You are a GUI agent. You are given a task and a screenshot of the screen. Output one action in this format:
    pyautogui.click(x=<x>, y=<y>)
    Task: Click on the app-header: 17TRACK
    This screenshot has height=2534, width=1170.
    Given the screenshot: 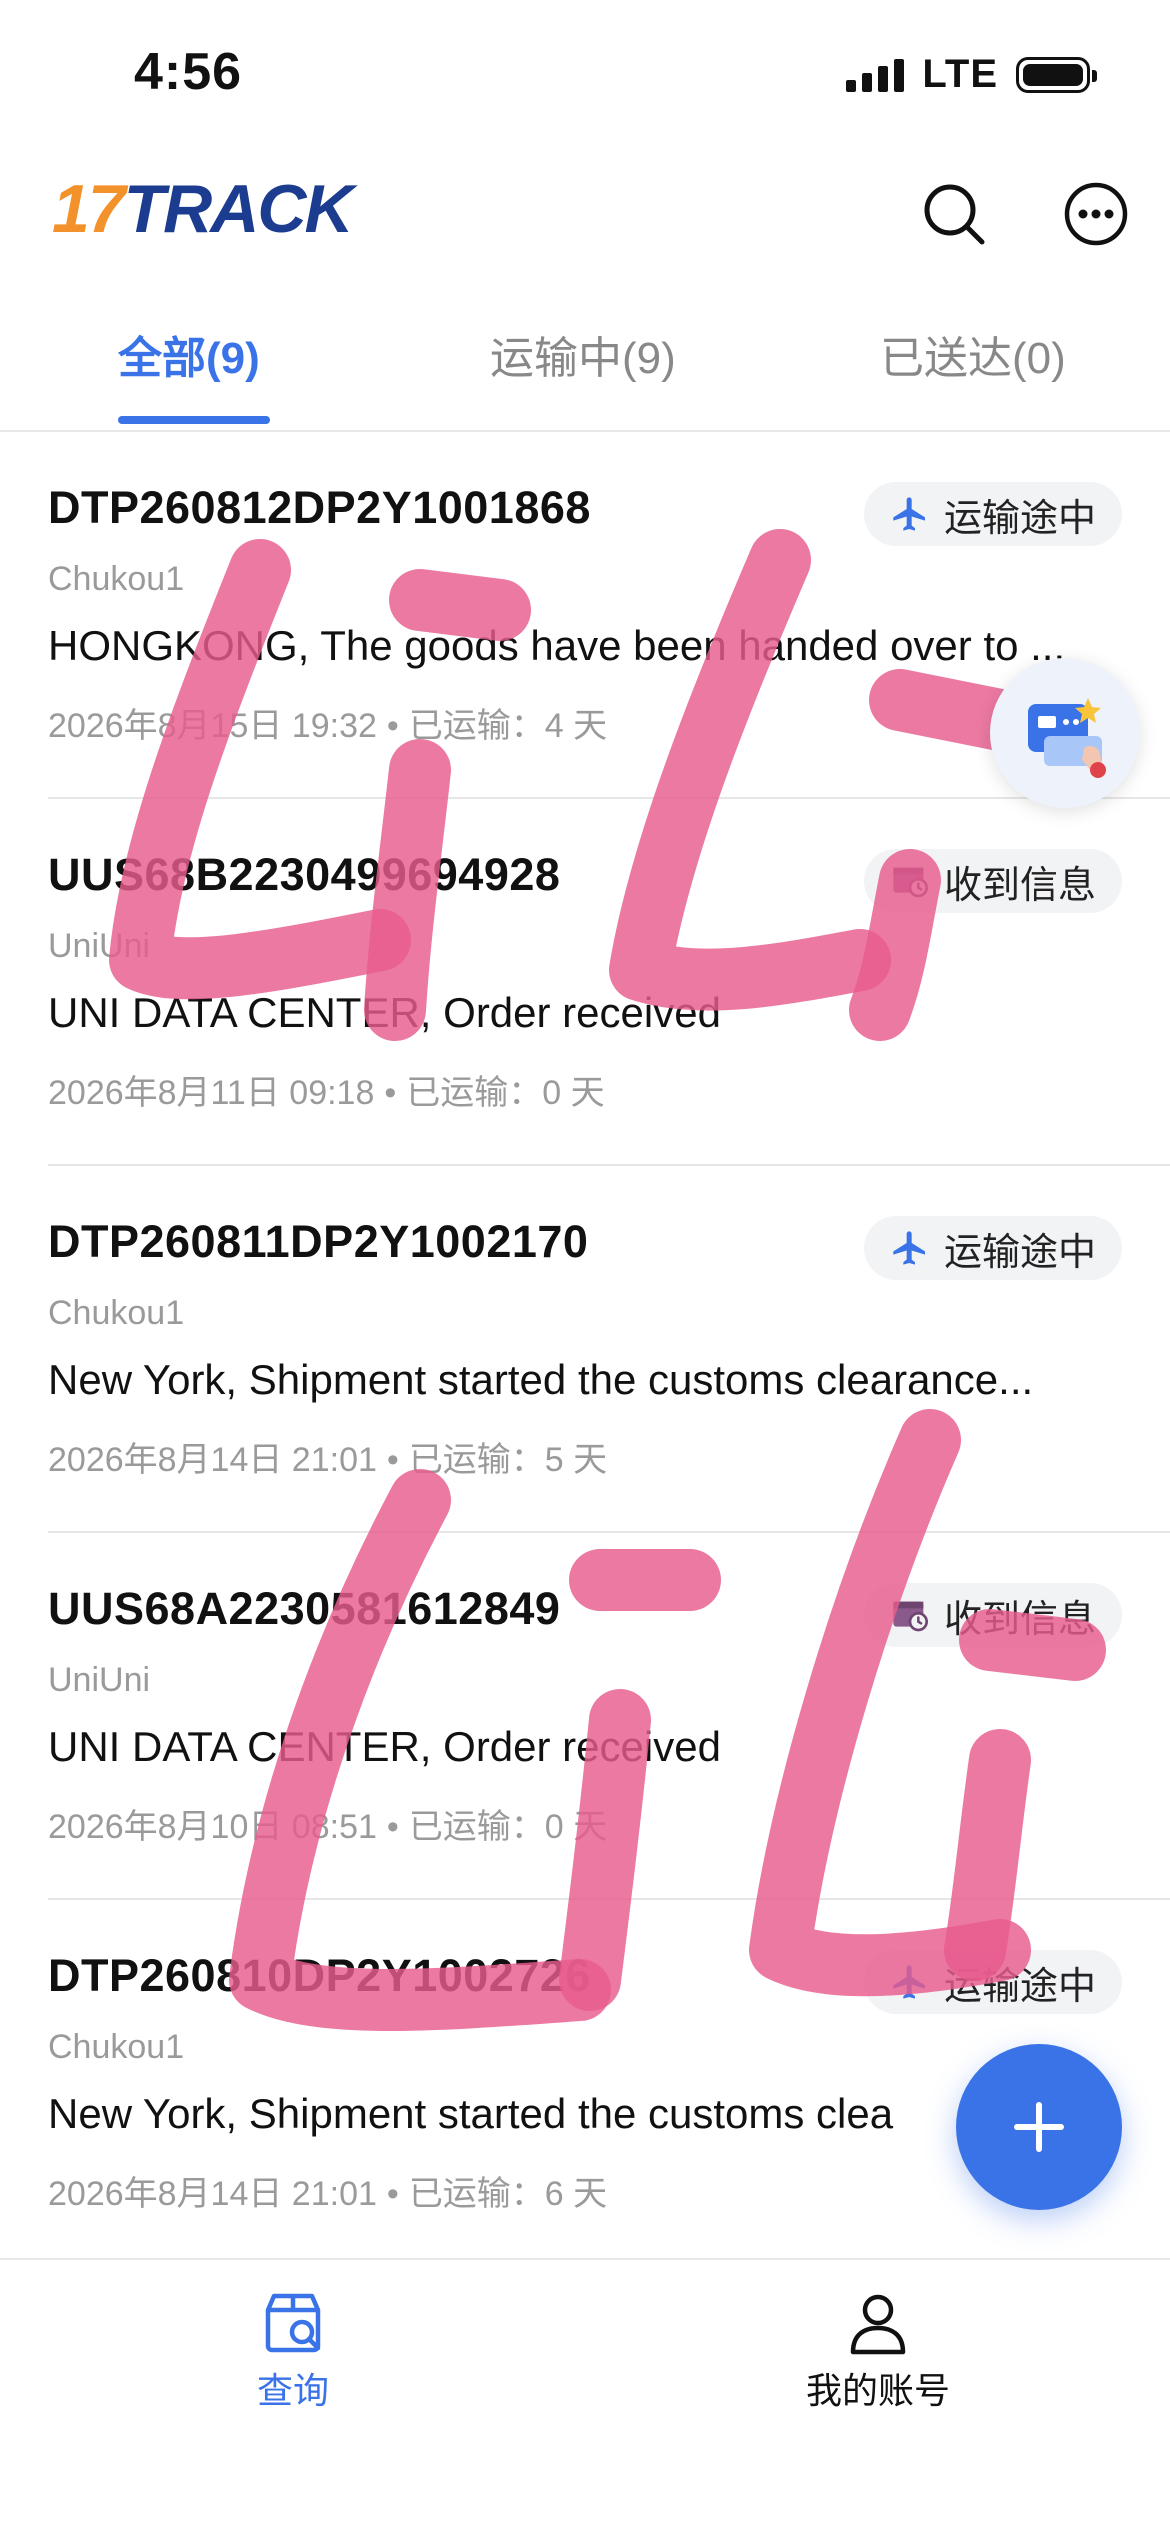 What is the action you would take?
    pyautogui.click(x=585, y=215)
    